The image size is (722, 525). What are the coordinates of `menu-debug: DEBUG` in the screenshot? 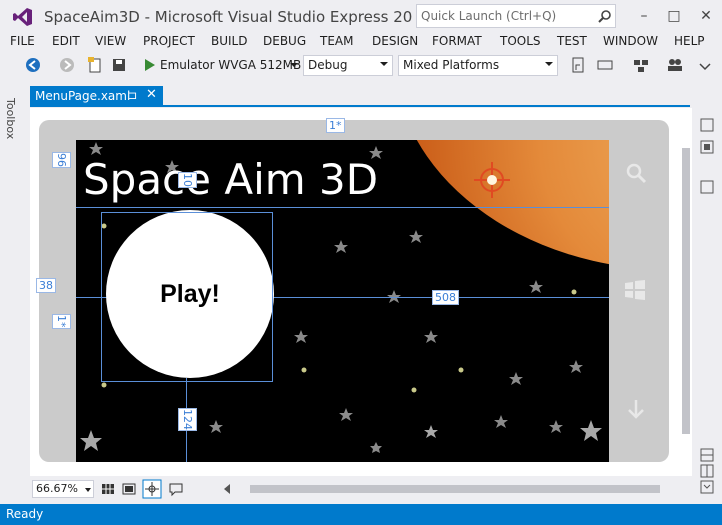 It's located at (284, 41).